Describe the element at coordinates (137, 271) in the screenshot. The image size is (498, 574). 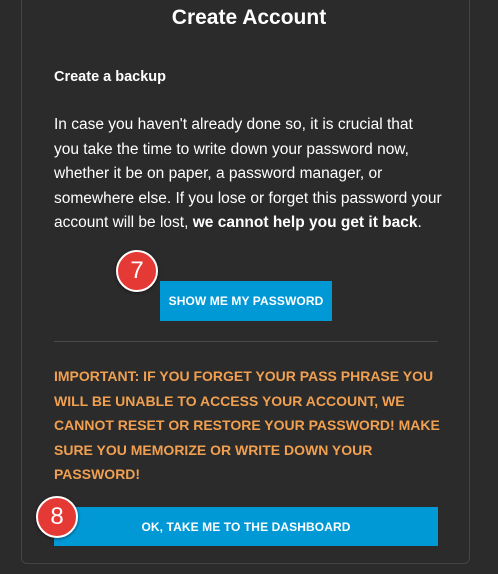
I see `step-7-badge: 7` at that location.